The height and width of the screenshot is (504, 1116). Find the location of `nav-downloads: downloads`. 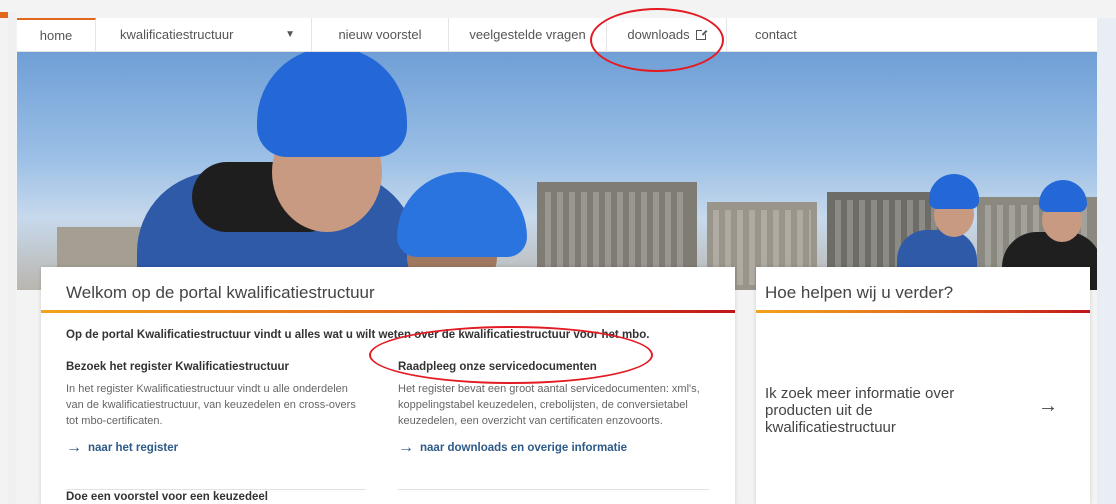

nav-downloads: downloads is located at coordinates (667, 34).